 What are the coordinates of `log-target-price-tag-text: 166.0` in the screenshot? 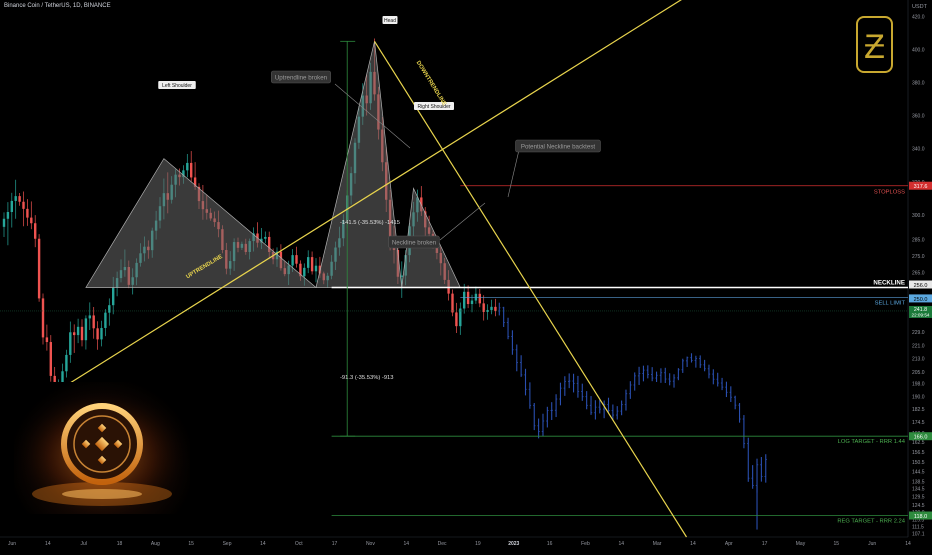 It's located at (921, 438).